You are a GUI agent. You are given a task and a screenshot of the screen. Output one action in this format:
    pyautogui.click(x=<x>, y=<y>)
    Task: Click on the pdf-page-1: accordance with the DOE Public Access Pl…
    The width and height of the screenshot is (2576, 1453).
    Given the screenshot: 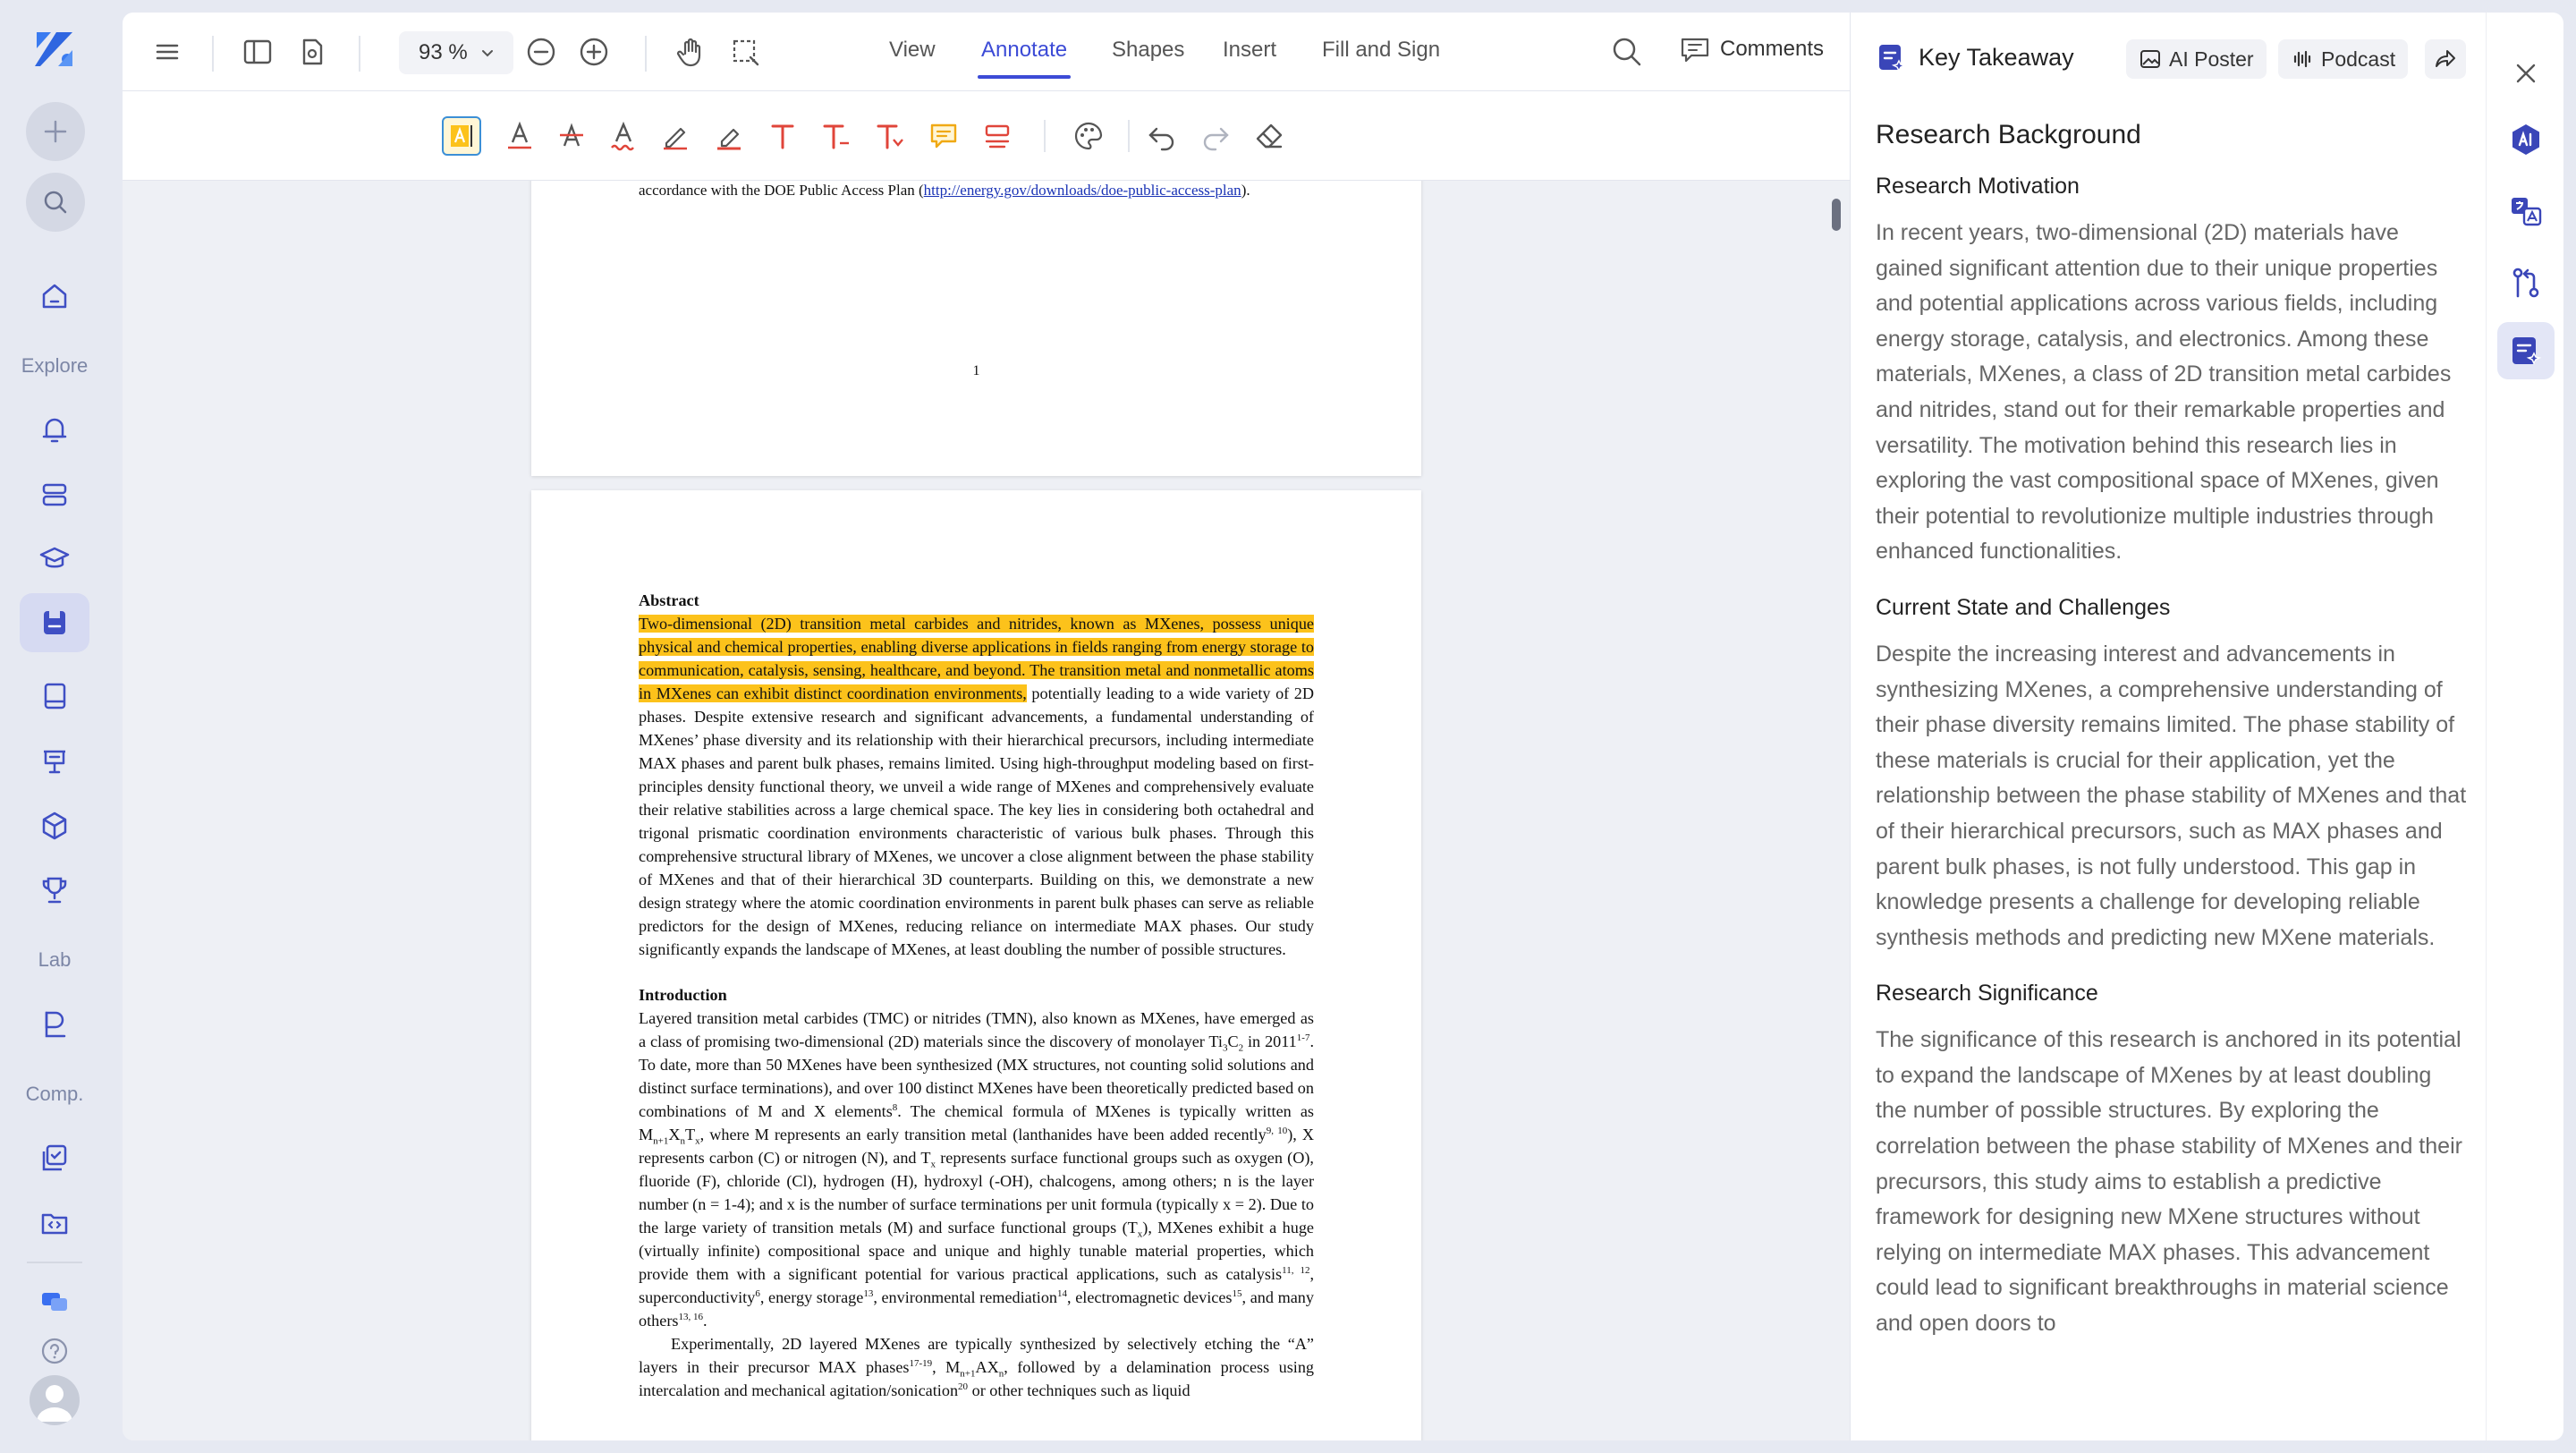 What is the action you would take?
    pyautogui.click(x=976, y=328)
    